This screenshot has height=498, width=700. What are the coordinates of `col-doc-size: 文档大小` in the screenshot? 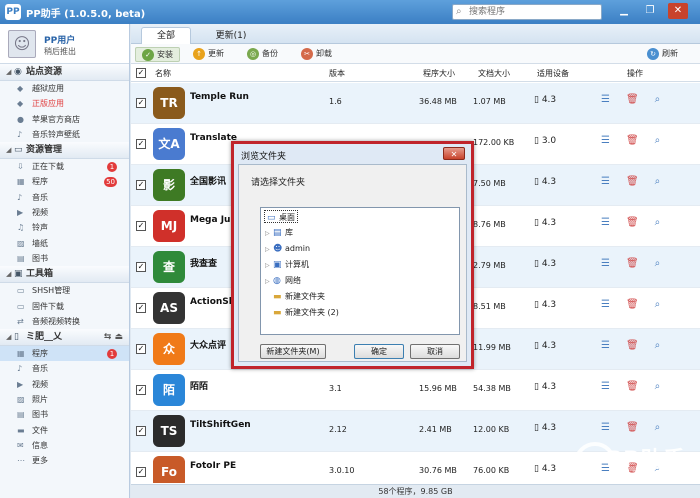 It's located at (494, 73).